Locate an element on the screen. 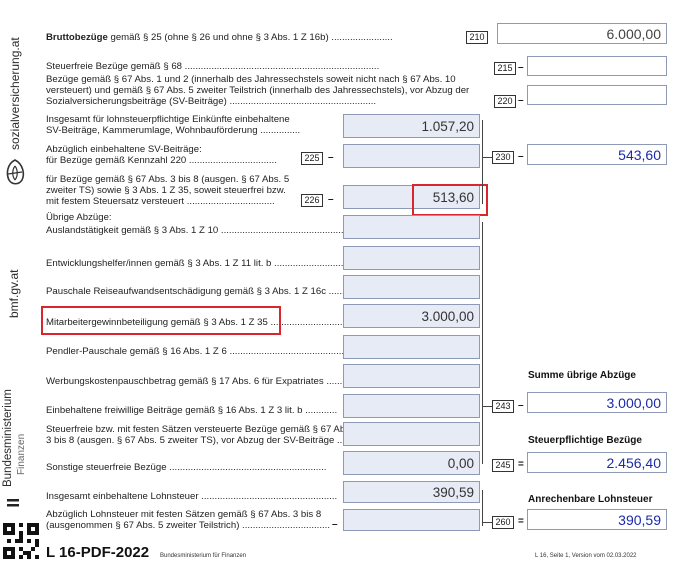 The image size is (693, 576). code-215: 215 is located at coordinates (505, 68).